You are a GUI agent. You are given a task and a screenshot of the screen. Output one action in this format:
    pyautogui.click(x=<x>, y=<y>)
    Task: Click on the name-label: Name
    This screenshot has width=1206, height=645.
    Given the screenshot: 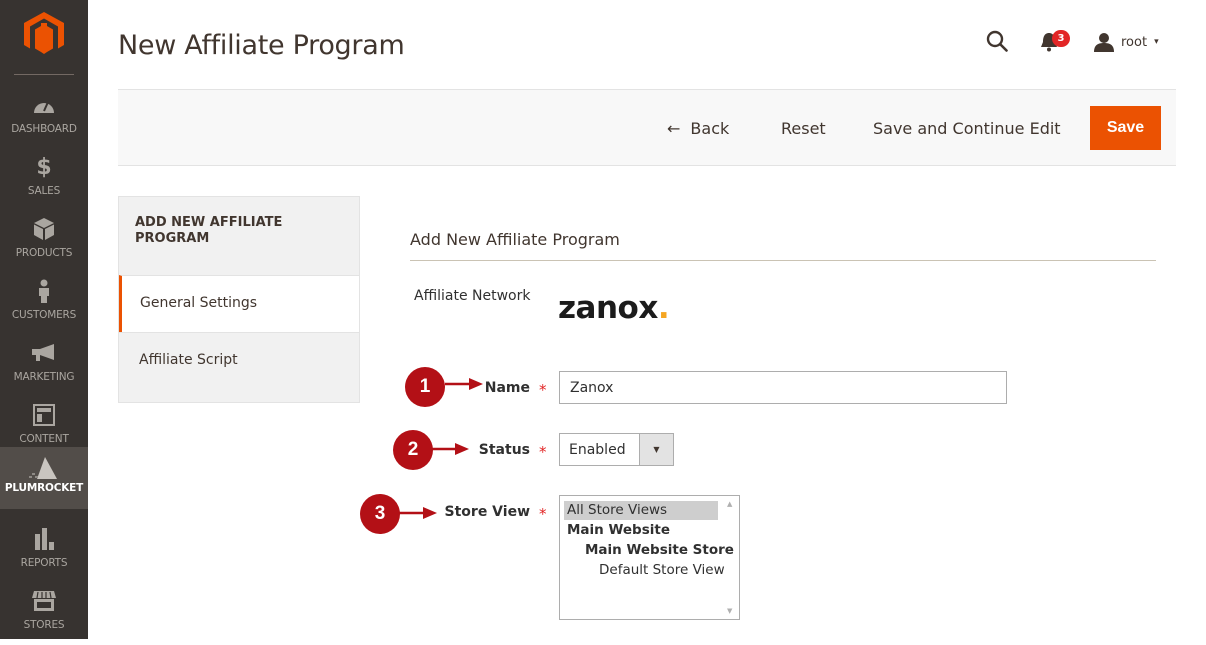 What is the action you would take?
    pyautogui.click(x=507, y=388)
    